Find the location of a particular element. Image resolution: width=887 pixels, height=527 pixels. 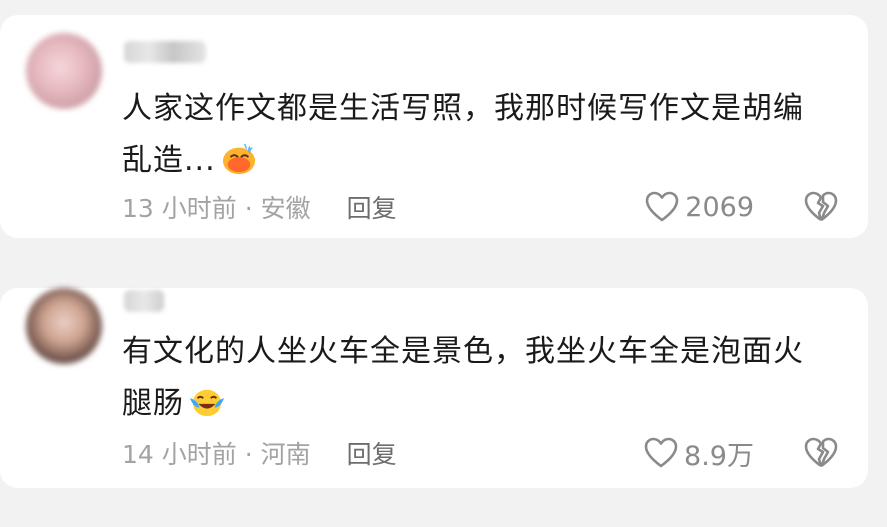

comment-meta: 13 小时前 · 安徽 回复 2069 is located at coordinates (480, 207).